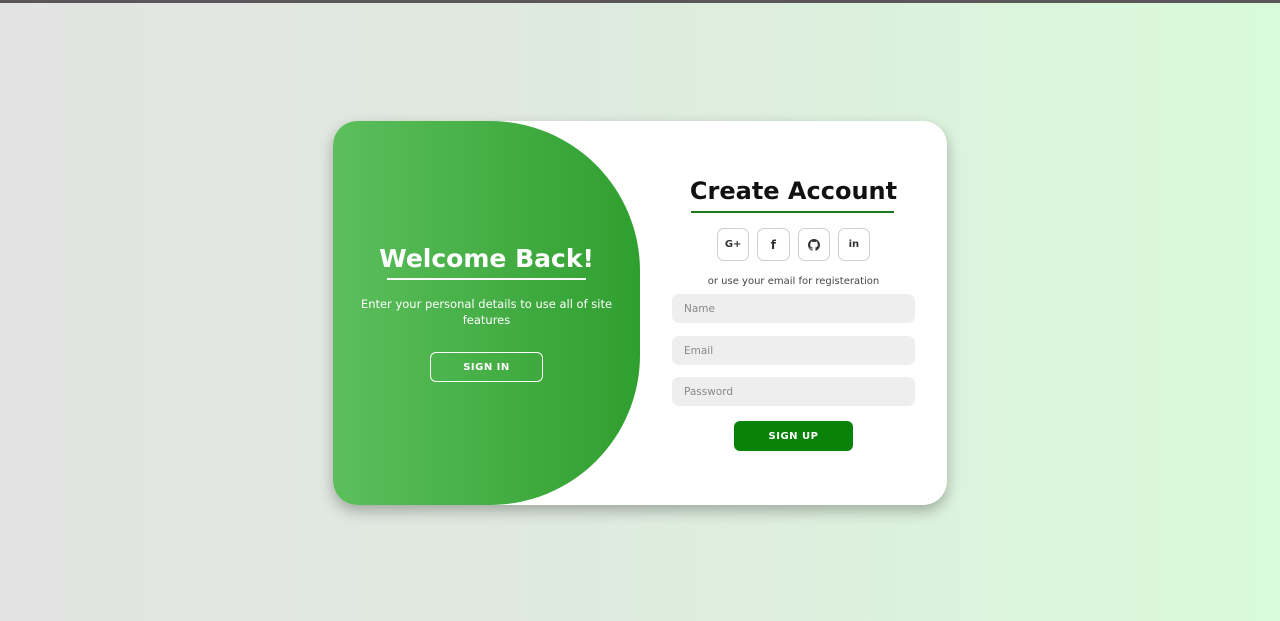 The height and width of the screenshot is (621, 1280). I want to click on email-input, so click(793, 350).